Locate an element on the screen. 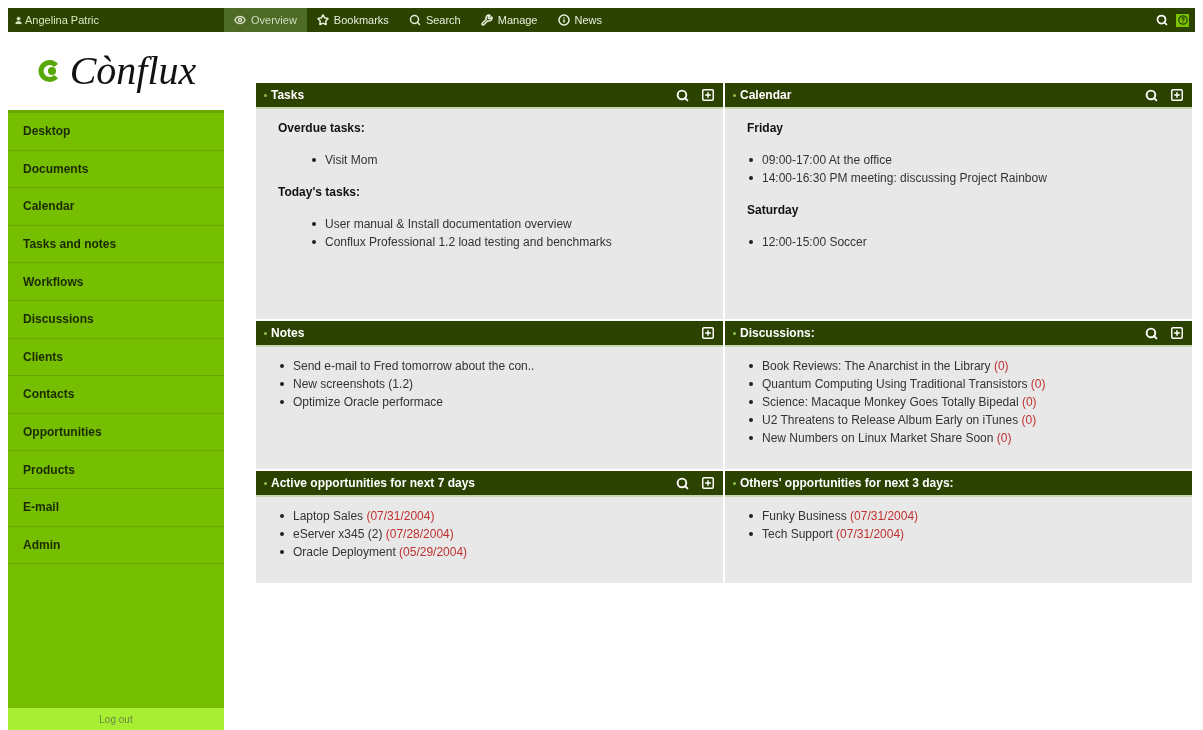  nav-tab: News is located at coordinates (579, 20).